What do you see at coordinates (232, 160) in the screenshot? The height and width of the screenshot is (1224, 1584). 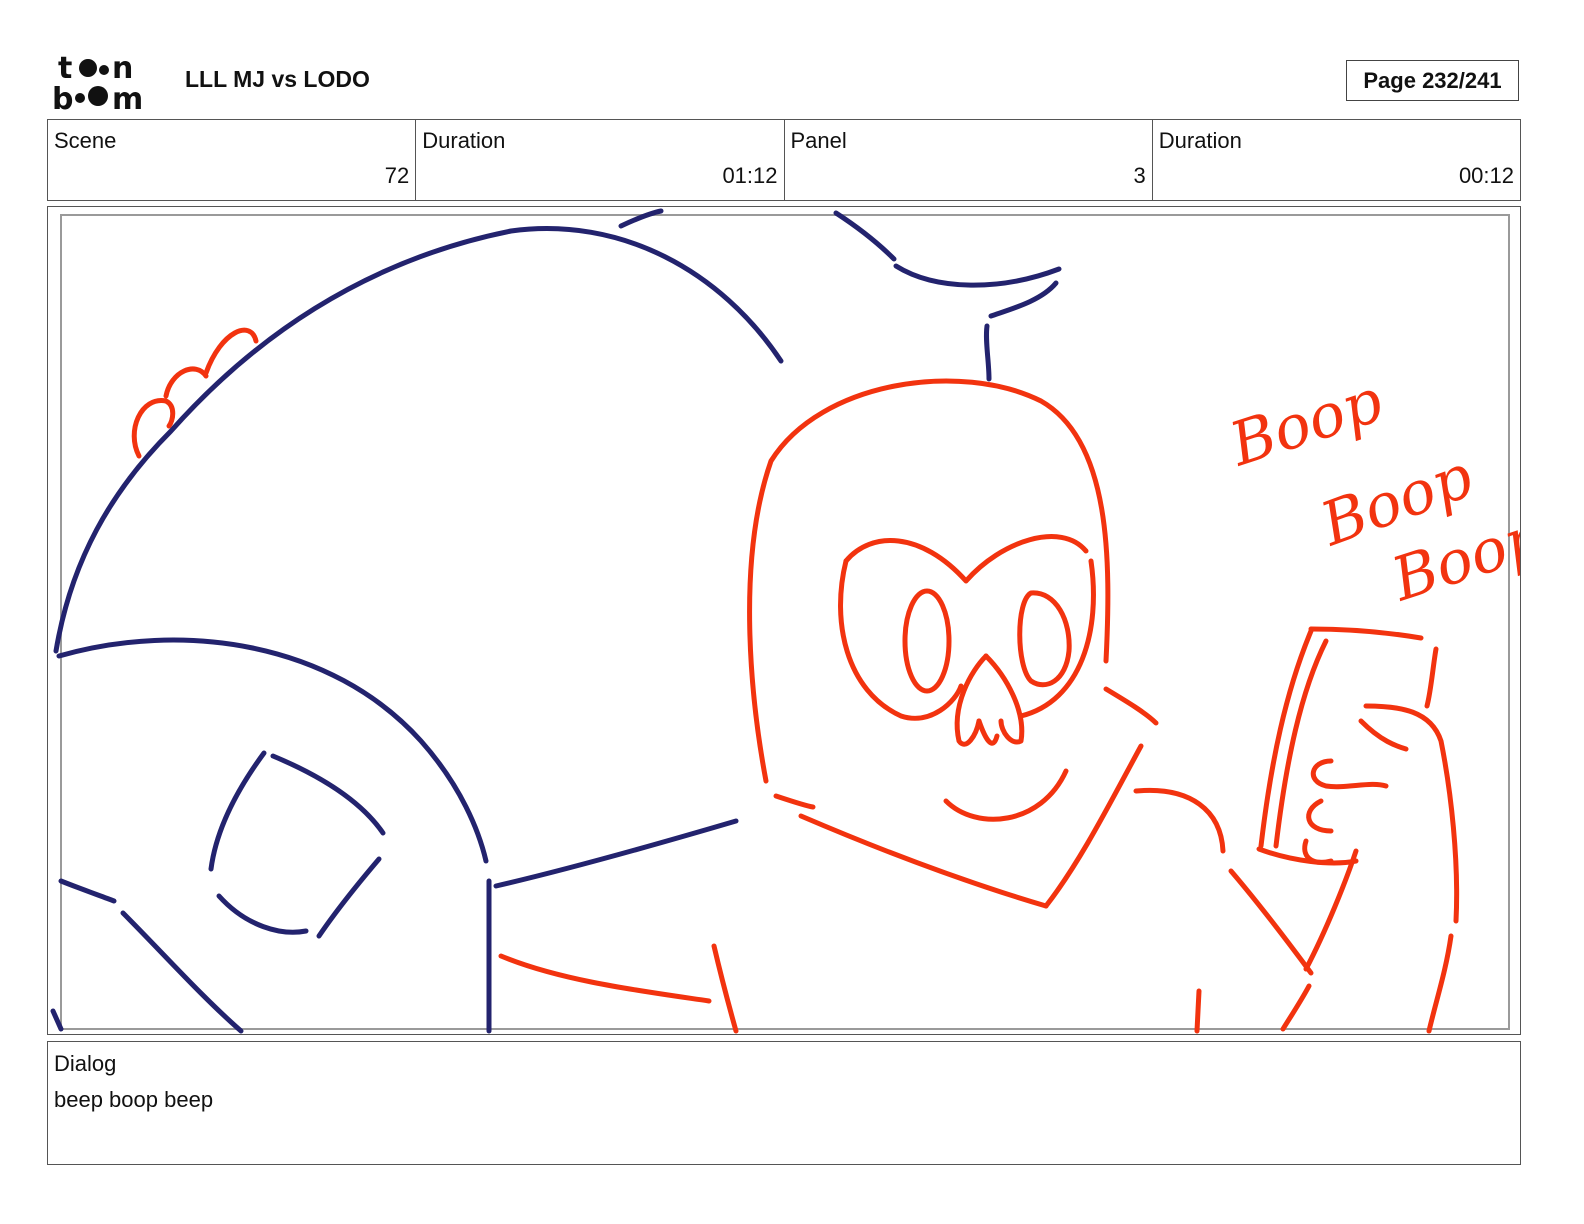 I see `scene-cell: Scene 72` at bounding box center [232, 160].